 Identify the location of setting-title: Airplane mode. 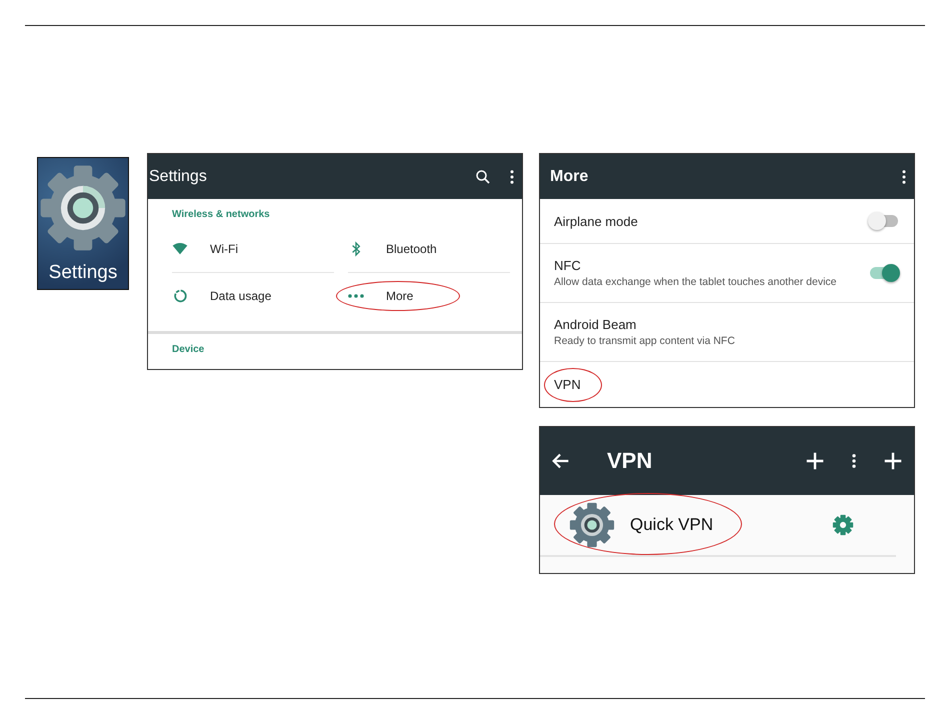
(596, 221).